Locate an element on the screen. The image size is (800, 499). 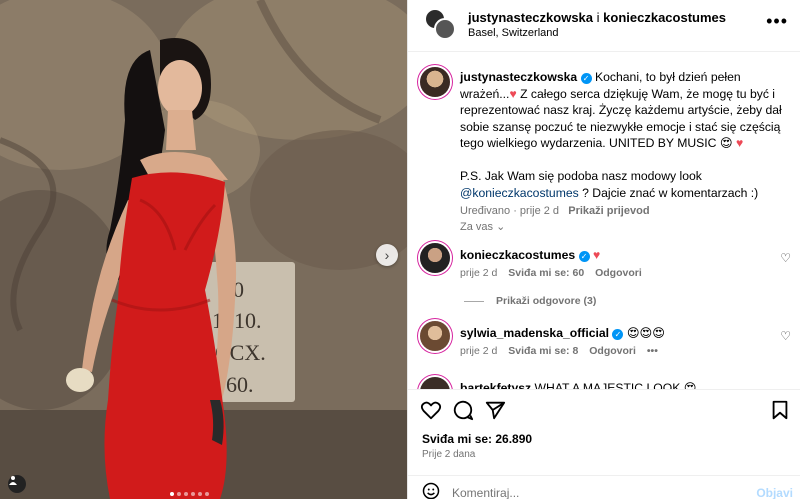
author-avatars is located at coordinates (440, 24).